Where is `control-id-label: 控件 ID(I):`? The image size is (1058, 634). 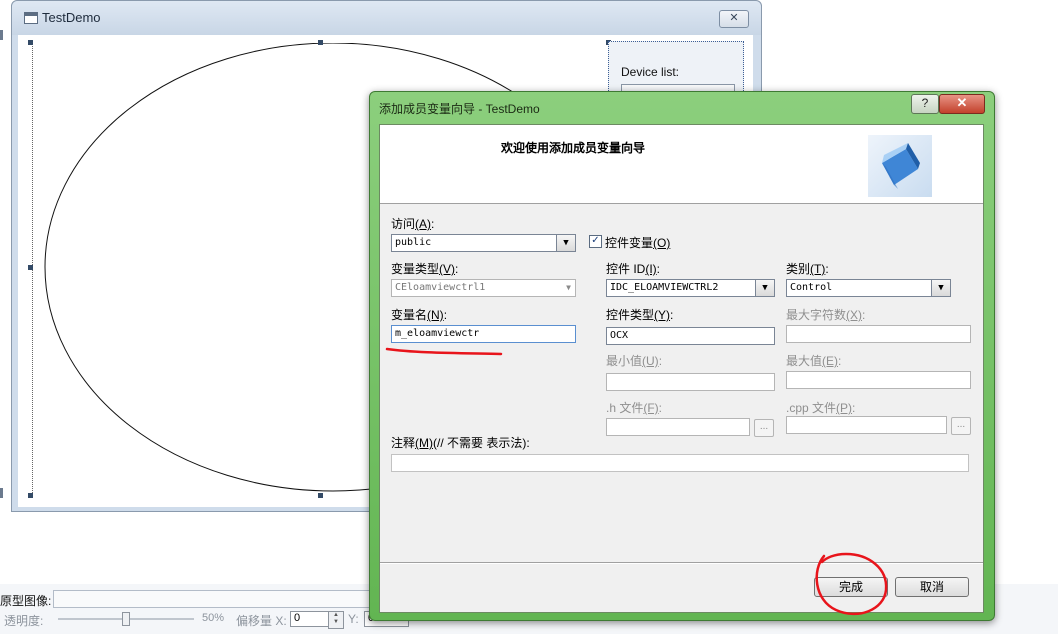
control-id-label: 控件 ID(I): is located at coordinates (633, 269).